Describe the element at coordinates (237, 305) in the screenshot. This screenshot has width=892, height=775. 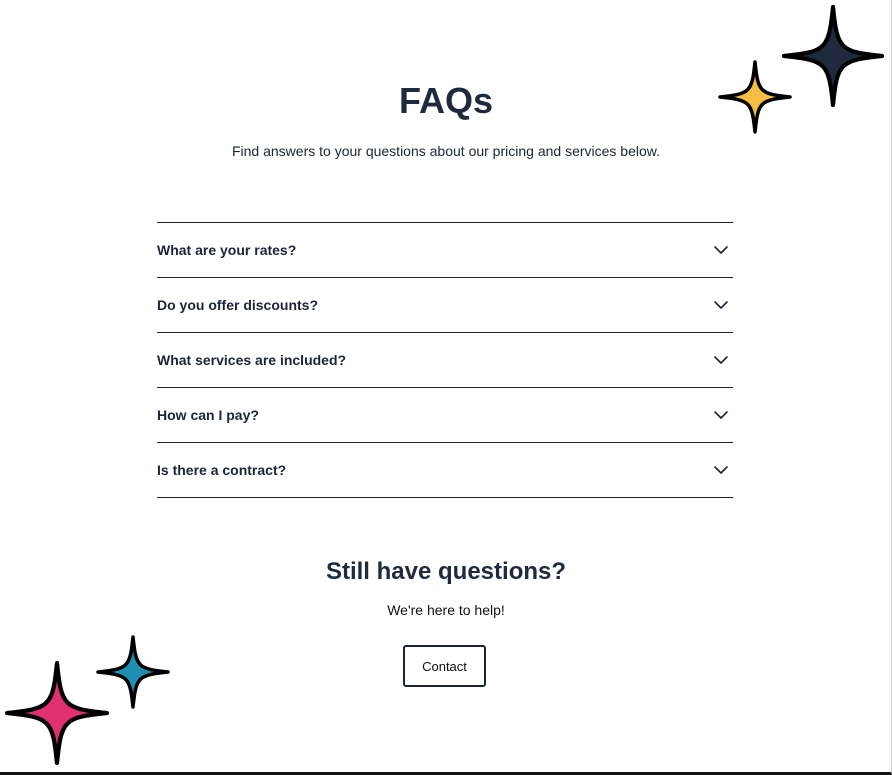
I see `faq-question: Do you offer discounts?` at that location.